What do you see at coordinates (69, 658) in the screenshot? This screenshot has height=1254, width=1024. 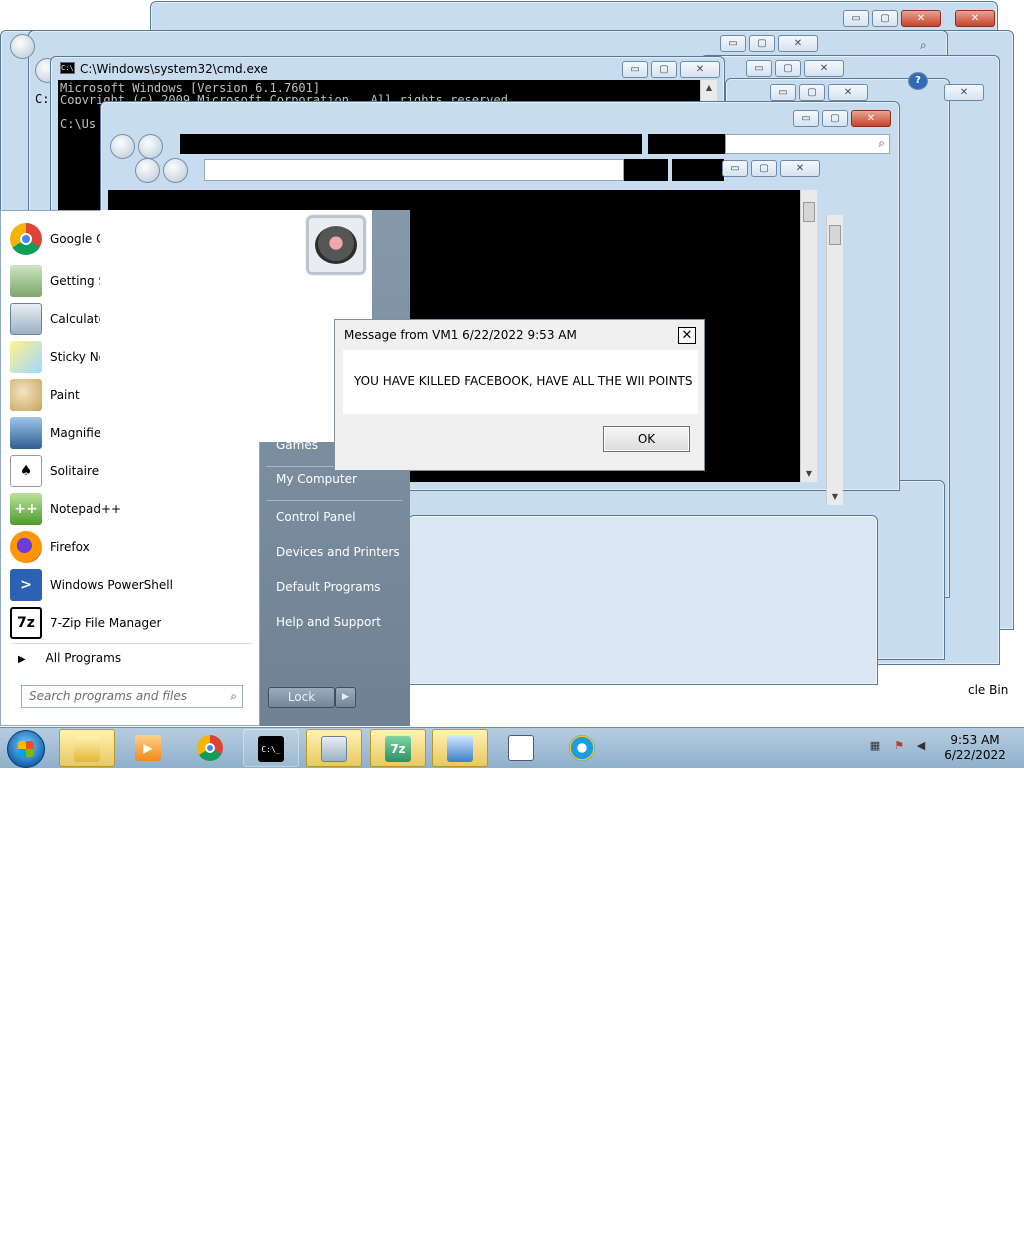 I see `all-programs-item: ▶ All Programs` at bounding box center [69, 658].